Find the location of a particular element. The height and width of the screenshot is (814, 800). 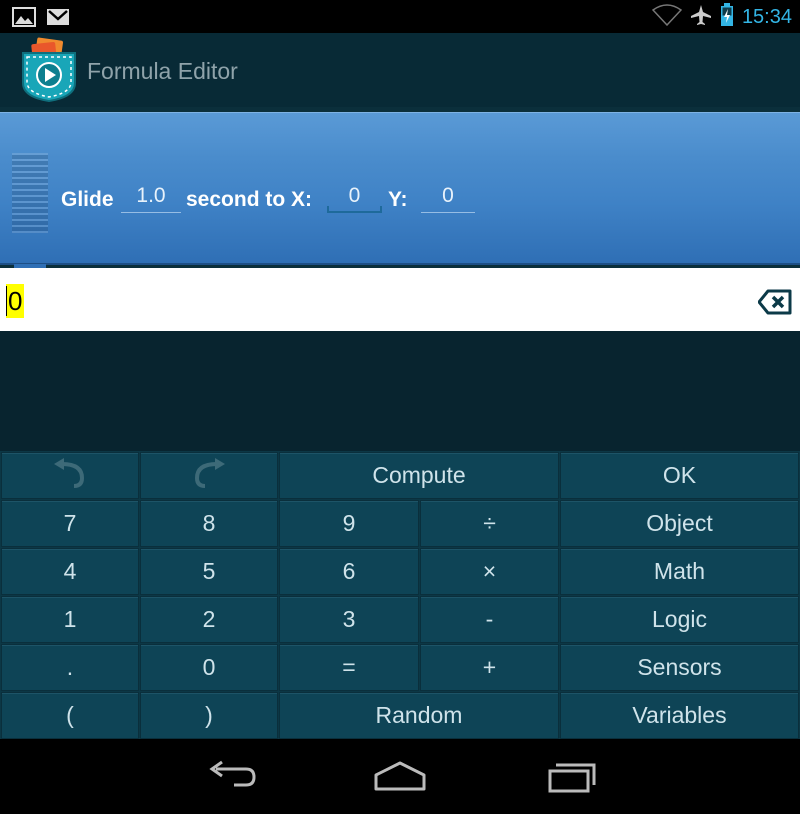

key-1: 1 is located at coordinates (70, 619).